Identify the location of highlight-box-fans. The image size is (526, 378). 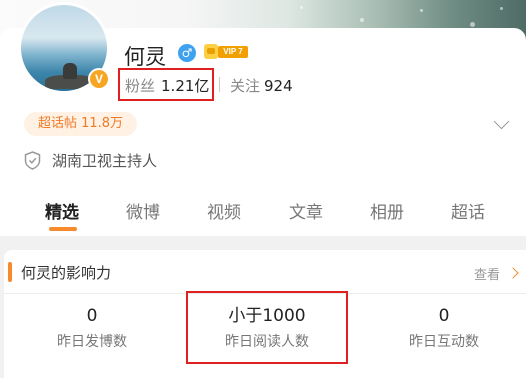
(166, 84).